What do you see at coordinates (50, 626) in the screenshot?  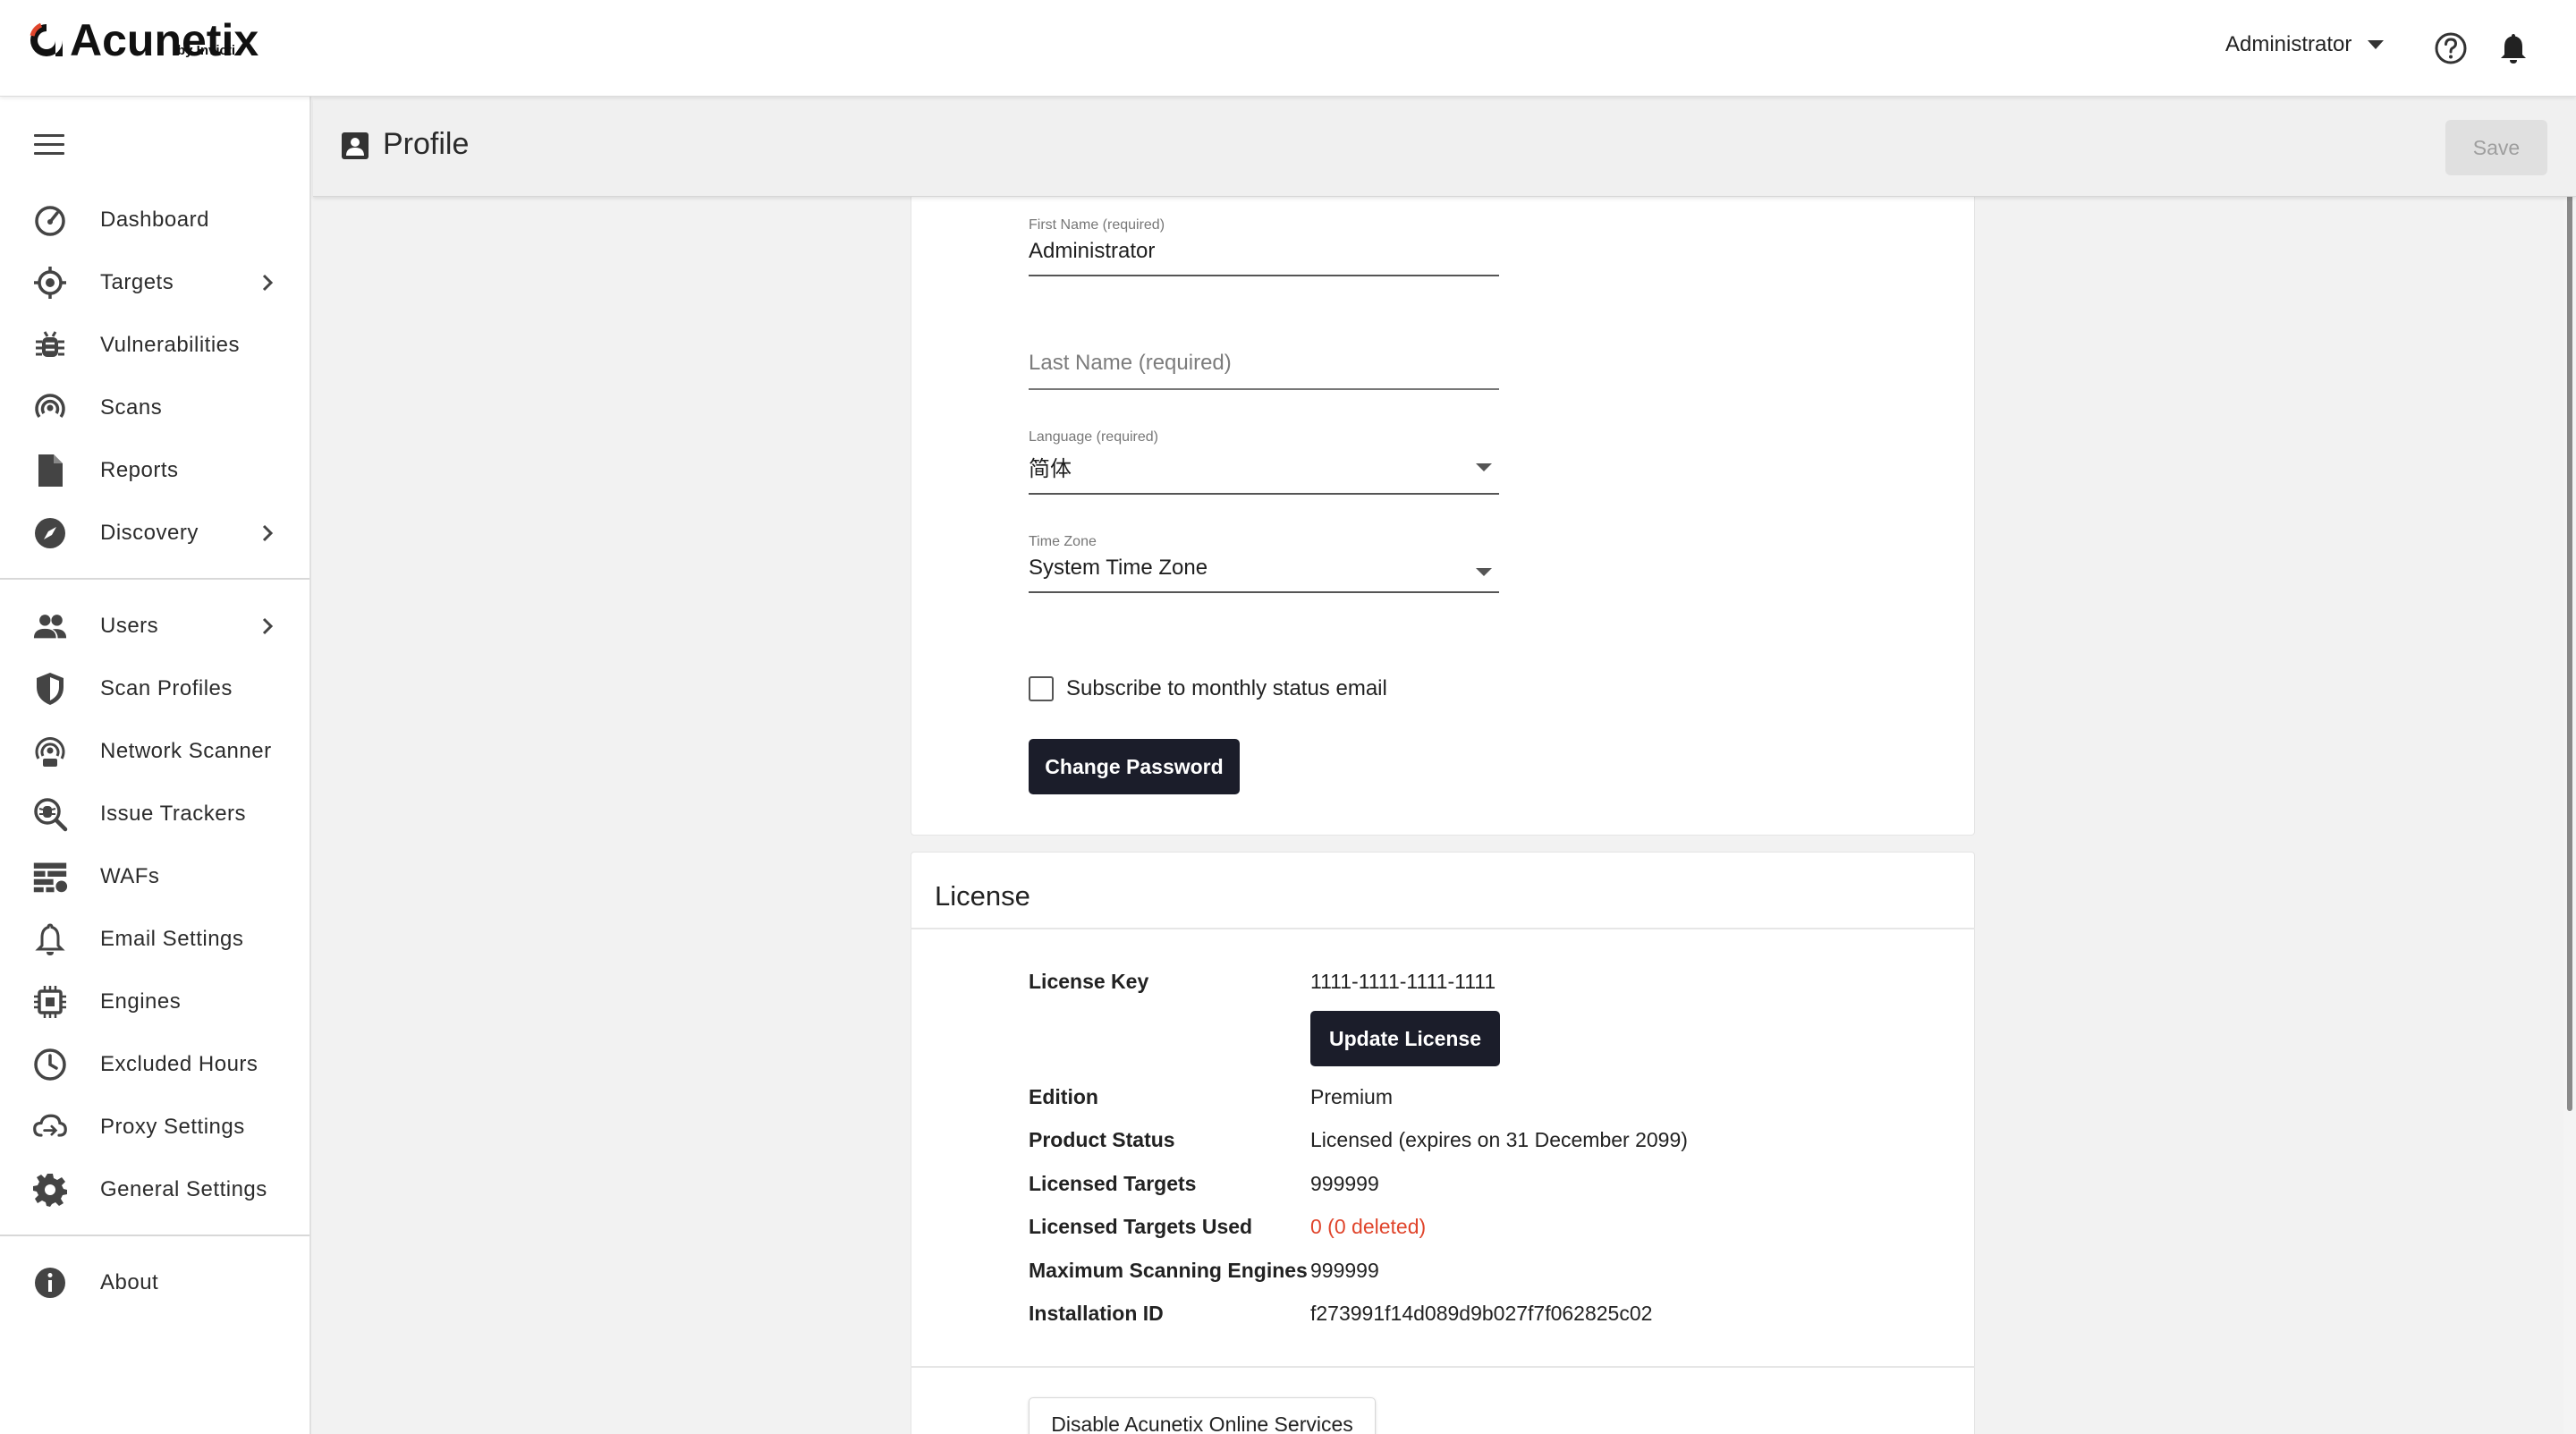 I see `users-icon` at bounding box center [50, 626].